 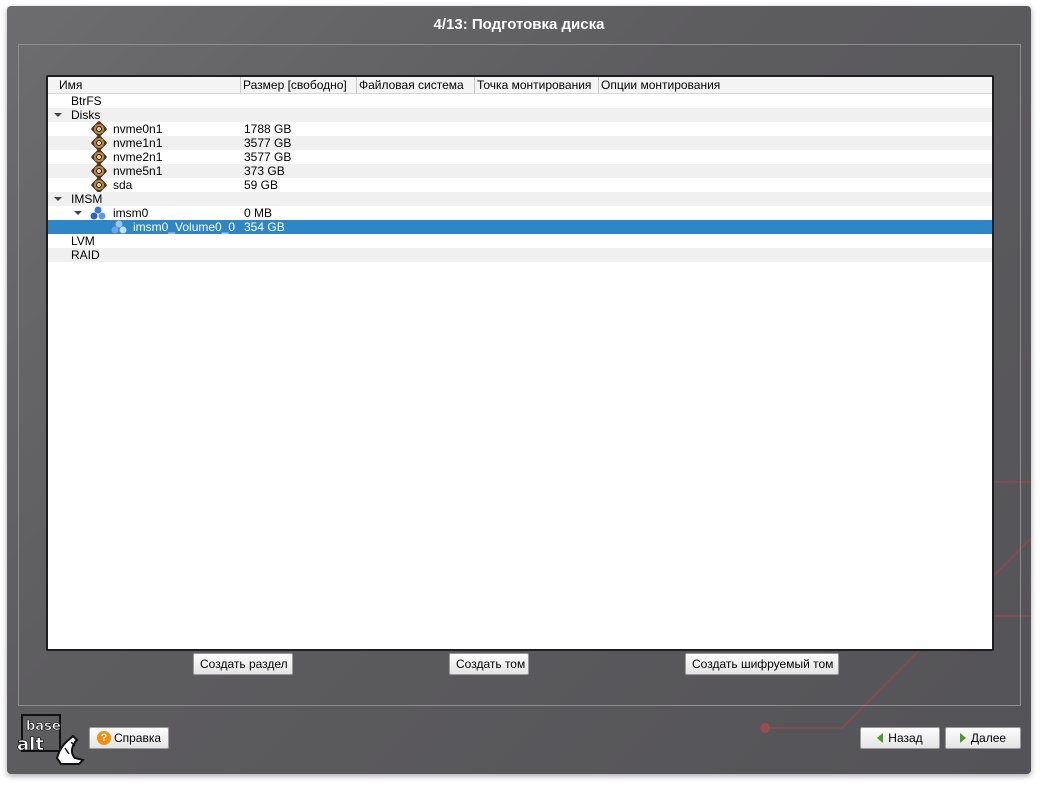 What do you see at coordinates (99, 185) in the screenshot?
I see `harddisk-icon` at bounding box center [99, 185].